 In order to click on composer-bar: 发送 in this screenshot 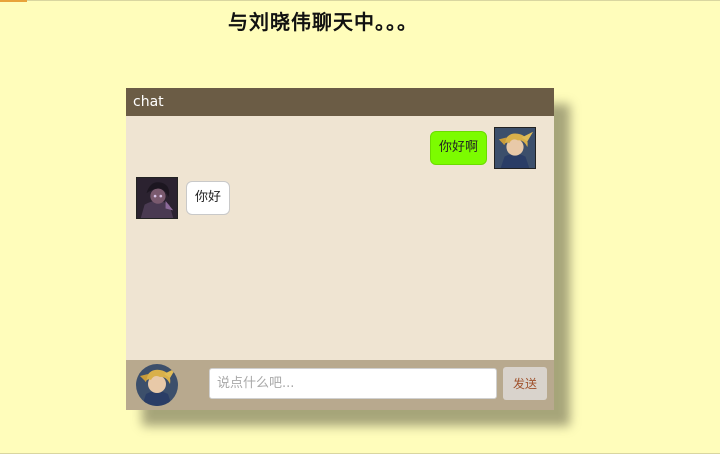, I will do `click(340, 385)`.